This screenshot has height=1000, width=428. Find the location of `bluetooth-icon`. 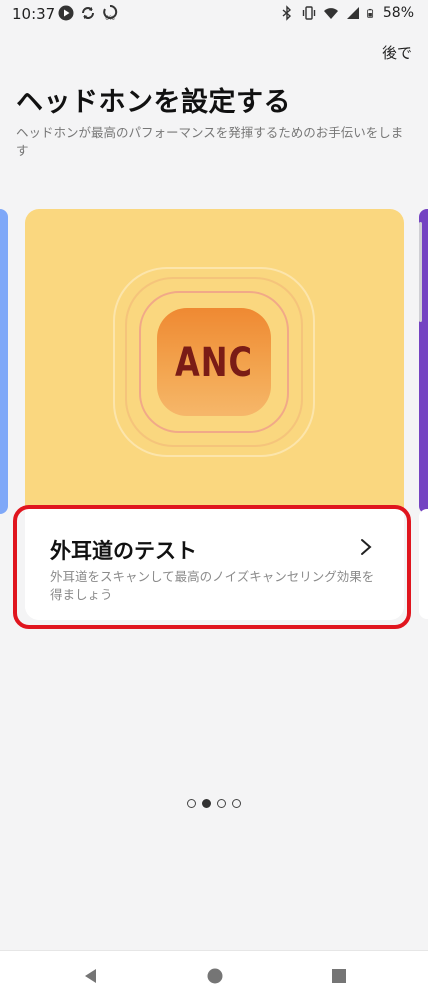

bluetooth-icon is located at coordinates (286, 13).